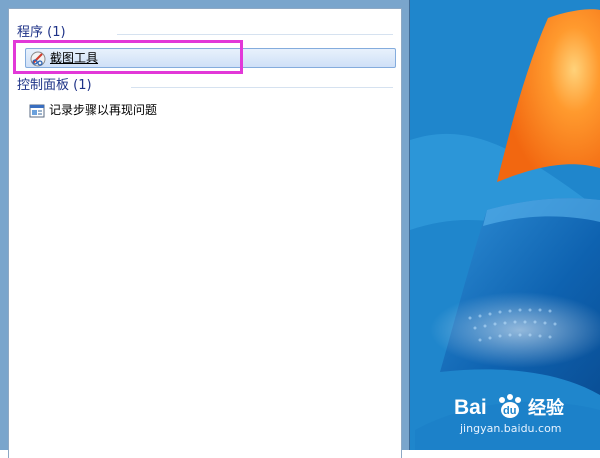 Image resolution: width=600 pixels, height=458 pixels. Describe the element at coordinates (54, 85) in the screenshot. I see `group-title-control-panel: 控制面板 (1)` at that location.